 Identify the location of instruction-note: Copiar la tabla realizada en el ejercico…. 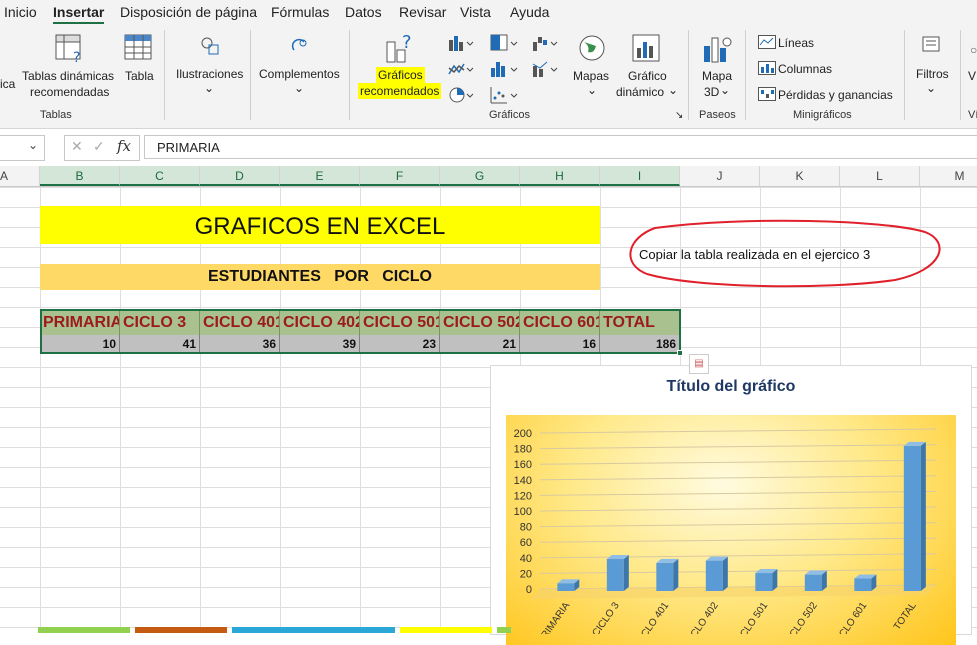
(754, 254).